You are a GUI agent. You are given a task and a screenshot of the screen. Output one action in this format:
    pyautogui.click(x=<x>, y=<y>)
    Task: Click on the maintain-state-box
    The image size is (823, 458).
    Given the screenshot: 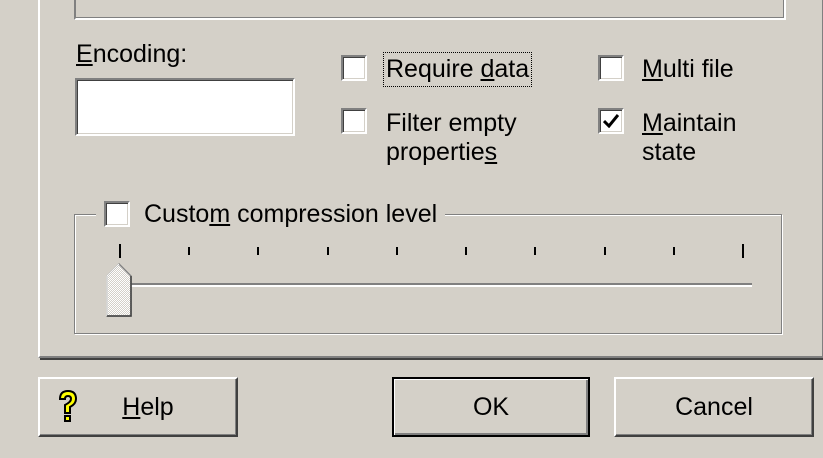 What is the action you would take?
    pyautogui.click(x=611, y=121)
    